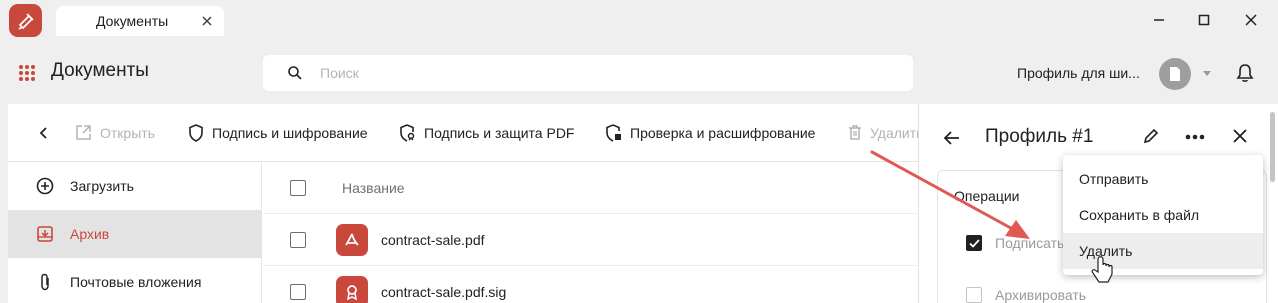 The image size is (1278, 303). What do you see at coordinates (45, 282) in the screenshot?
I see `paperclip-icon` at bounding box center [45, 282].